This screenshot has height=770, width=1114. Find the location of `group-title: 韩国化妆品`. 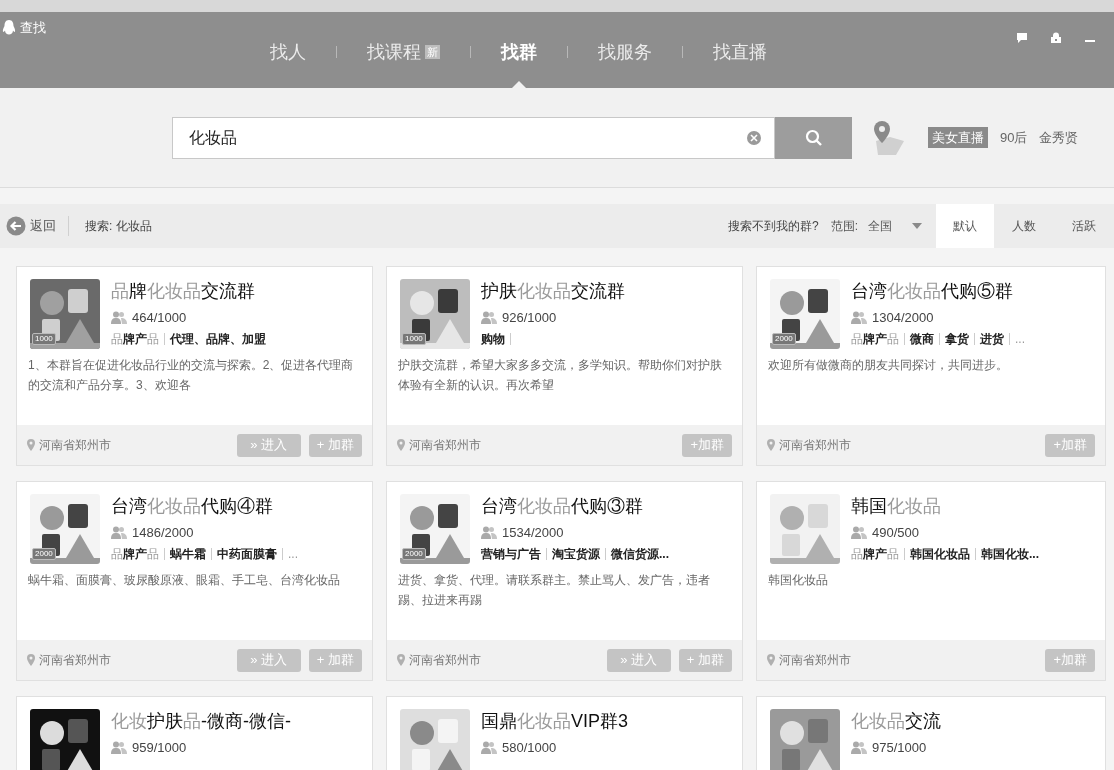

group-title: 韩国化妆品 is located at coordinates (945, 506).